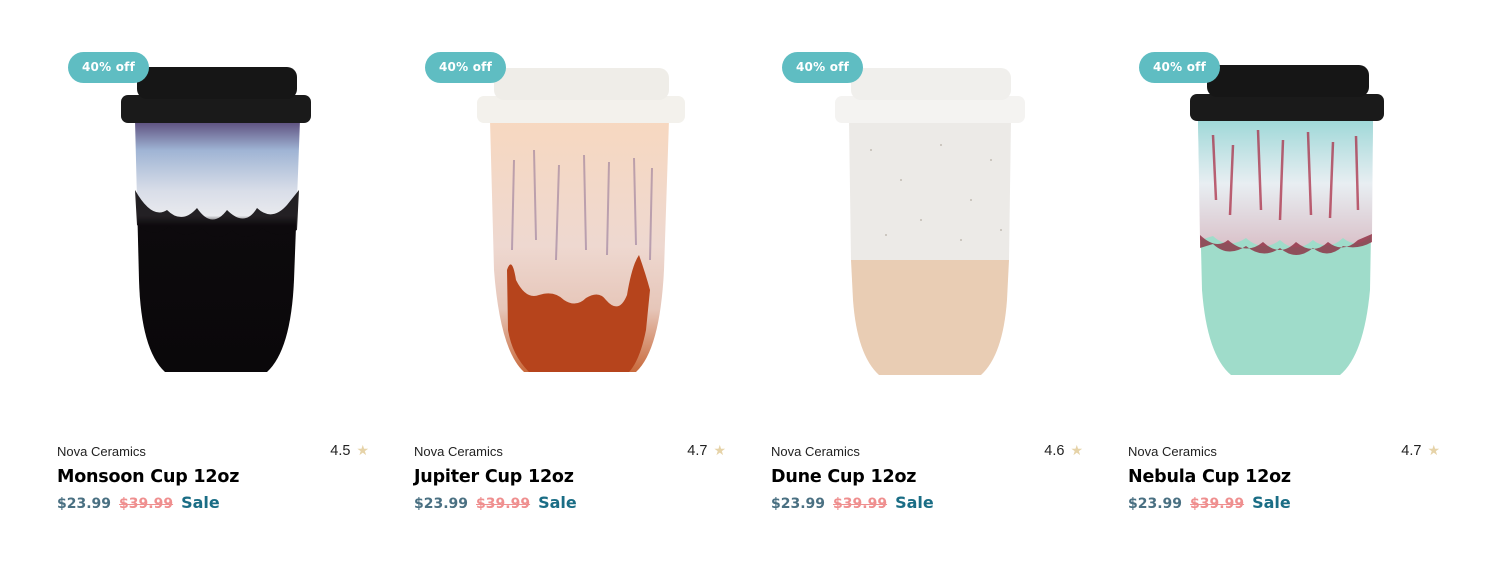  What do you see at coordinates (581, 220) in the screenshot?
I see `jupiter-cup-image` at bounding box center [581, 220].